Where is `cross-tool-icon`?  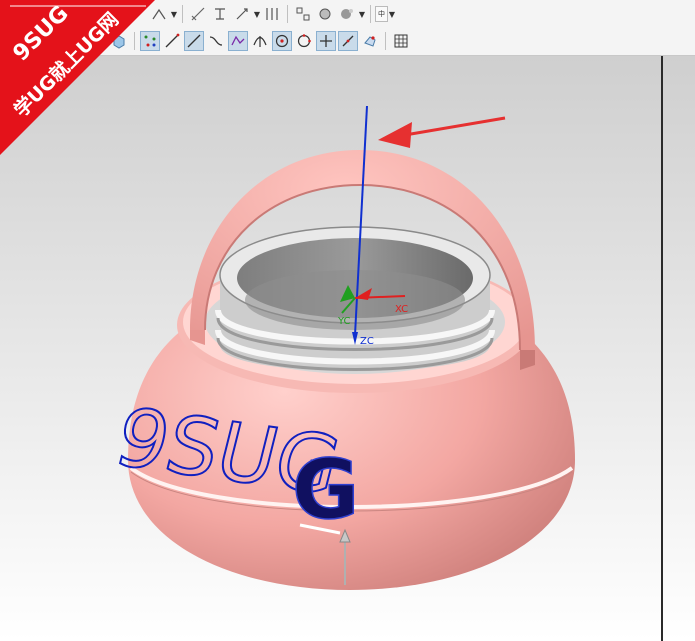 cross-tool-icon is located at coordinates (326, 41).